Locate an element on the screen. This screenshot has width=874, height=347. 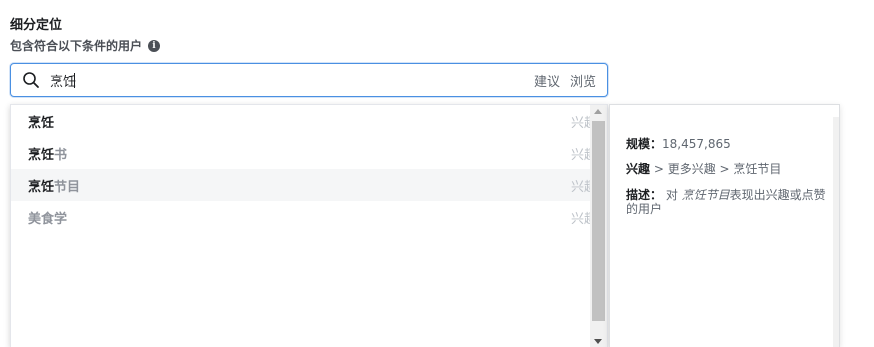
suggestion-item-gastronomy: 美食学 兴趣 is located at coordinates (304, 217).